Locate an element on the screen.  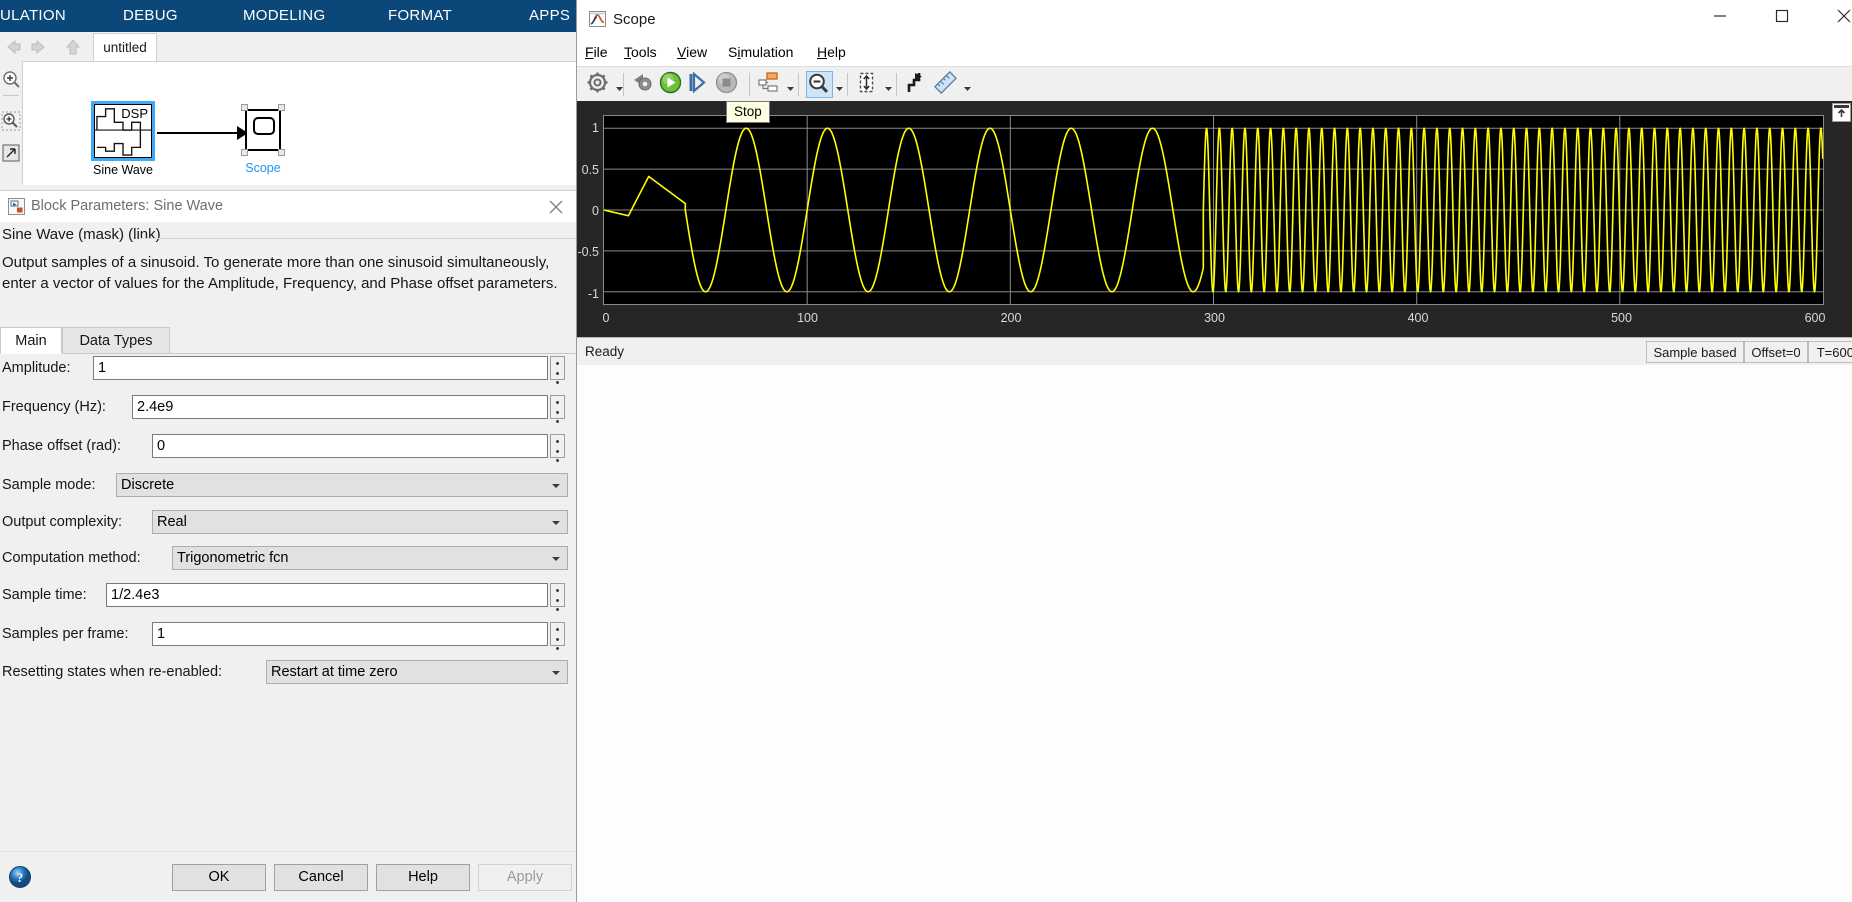
scope-axes is located at coordinates (1213, 210).